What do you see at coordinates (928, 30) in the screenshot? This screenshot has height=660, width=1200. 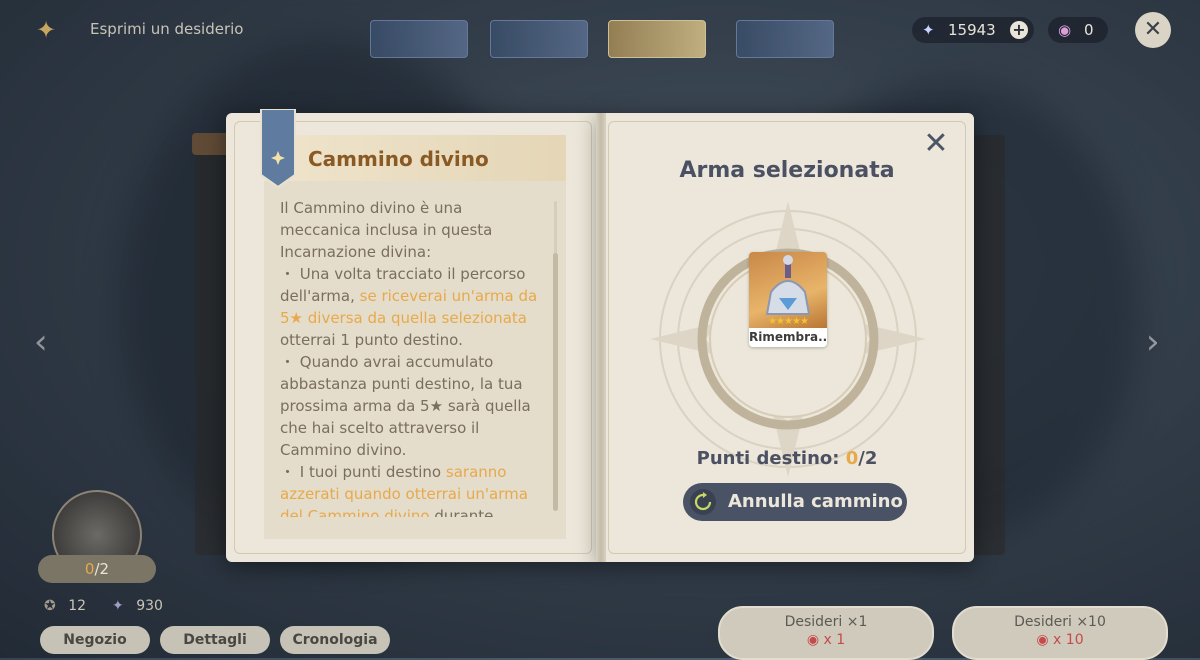 I see `primogem-icon: ✦` at bounding box center [928, 30].